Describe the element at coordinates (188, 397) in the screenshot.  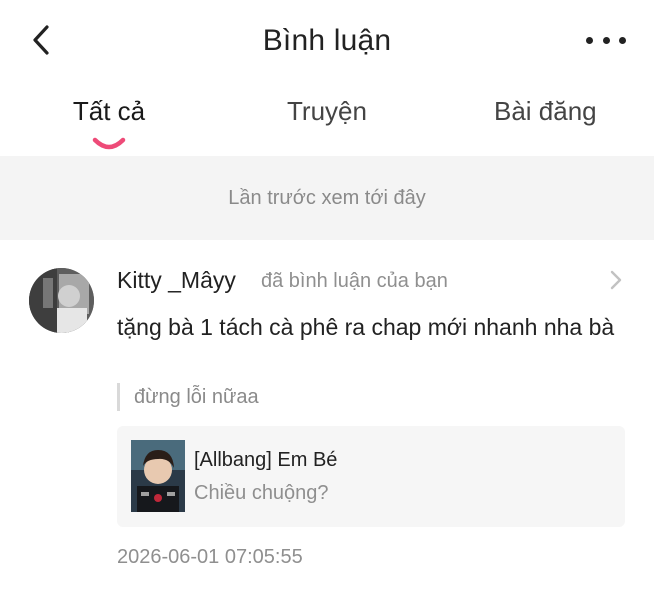
I see `quoted-reply: đừng lỗi nữaa` at that location.